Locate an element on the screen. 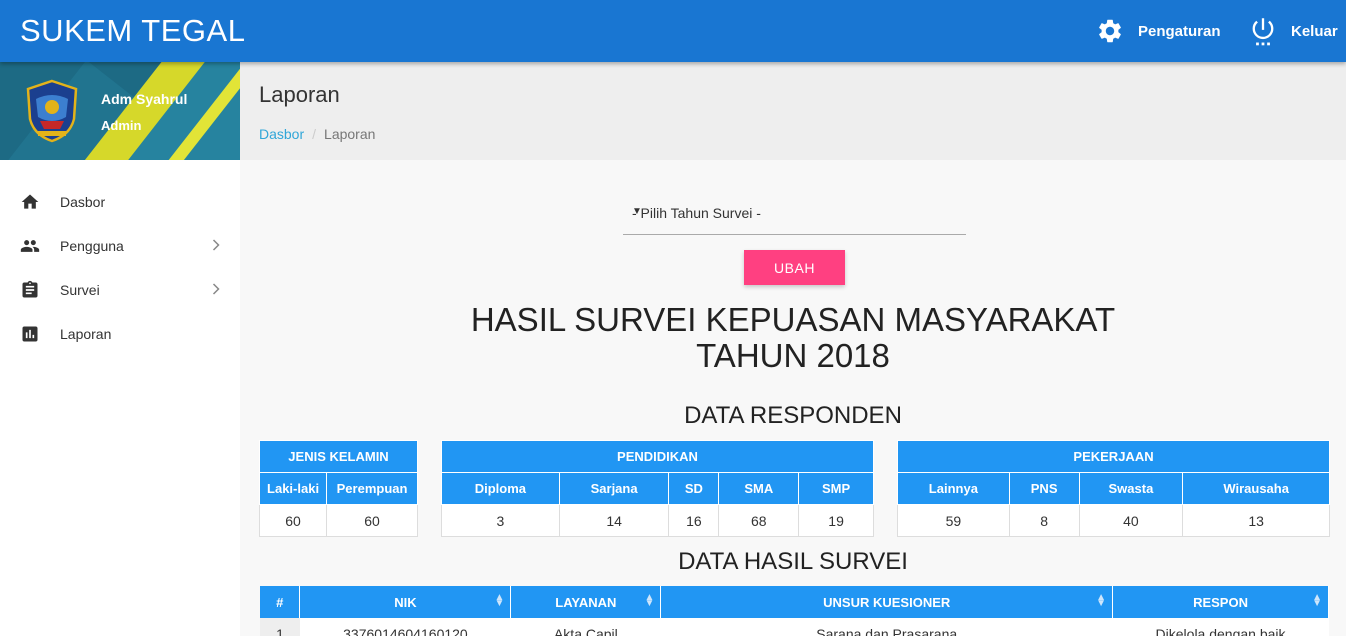 This screenshot has height=636, width=1346. sidebar-item-label: Survei is located at coordinates (80, 290).